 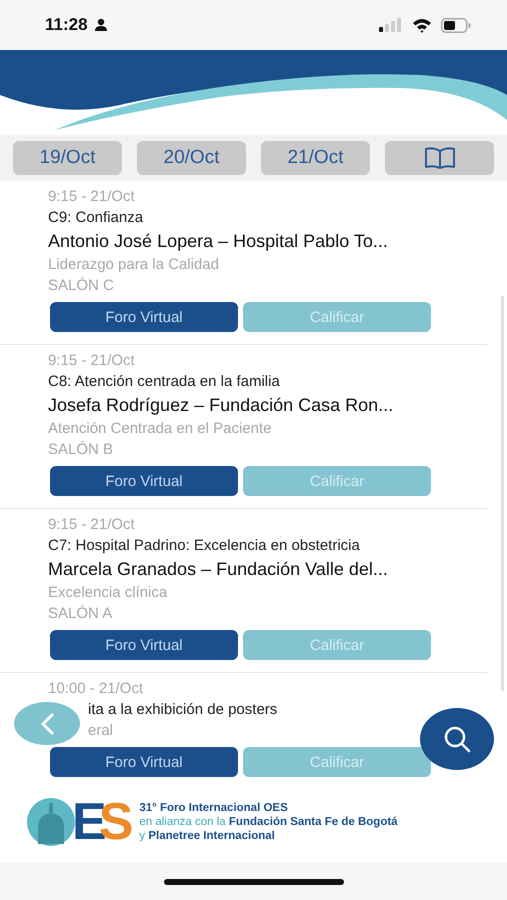 What do you see at coordinates (81, 614) in the screenshot?
I see `session-room: SALÓN A` at bounding box center [81, 614].